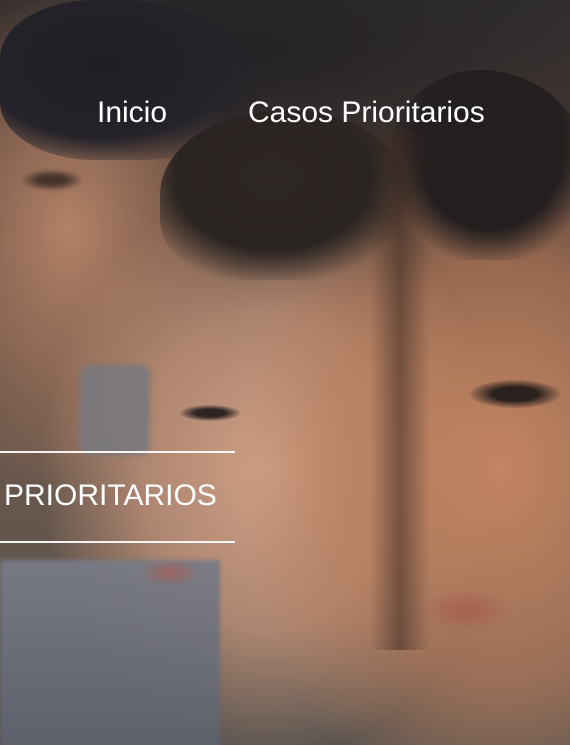 This screenshot has height=745, width=570. I want to click on photo-shape-collar, so click(115, 410).